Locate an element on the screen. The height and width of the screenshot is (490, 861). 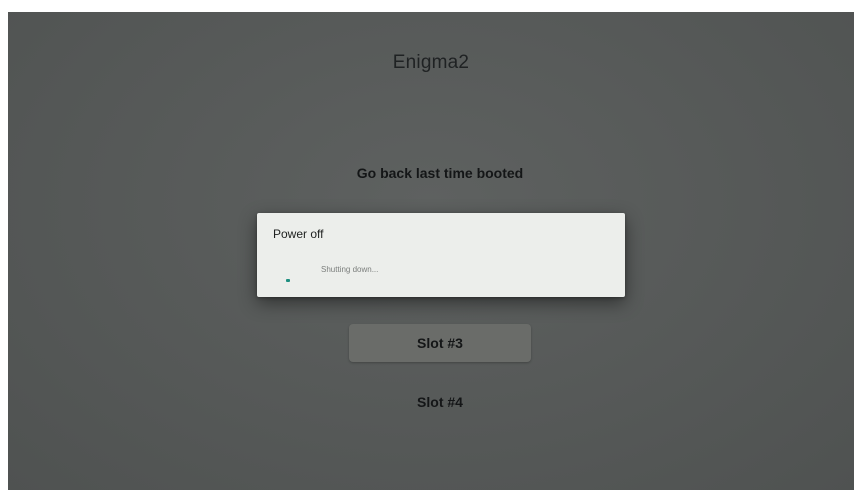
menu-item-last-booted: Go back last time booted is located at coordinates (440, 173).